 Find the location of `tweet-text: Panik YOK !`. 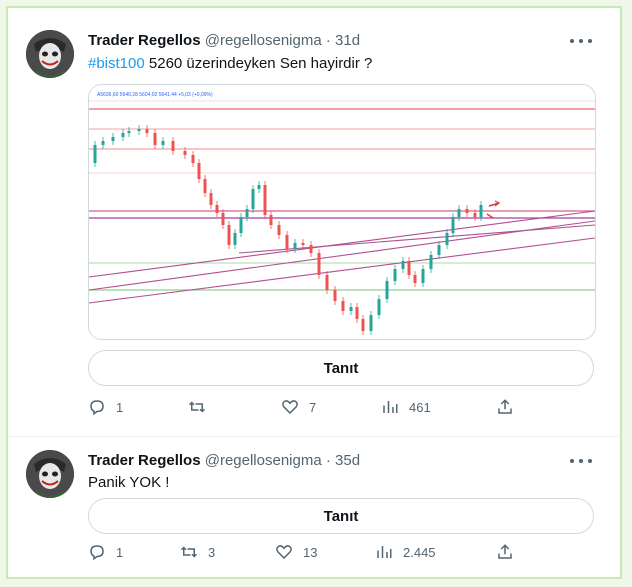

tweet-text: Panik YOK ! is located at coordinates (129, 482).